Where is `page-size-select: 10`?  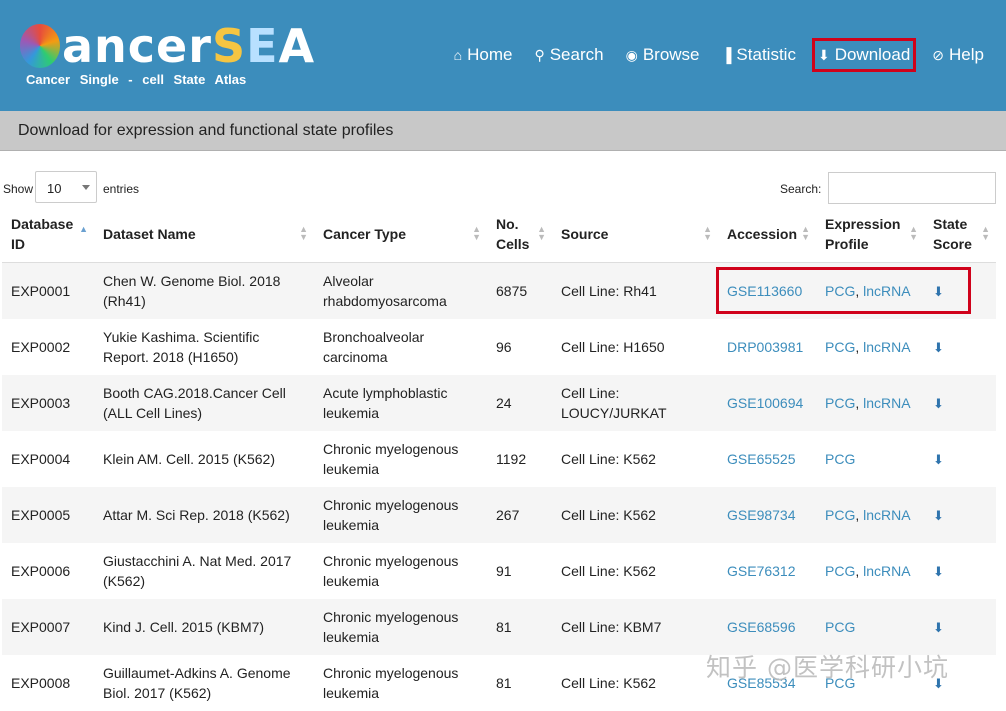
page-size-select: 10 is located at coordinates (66, 187).